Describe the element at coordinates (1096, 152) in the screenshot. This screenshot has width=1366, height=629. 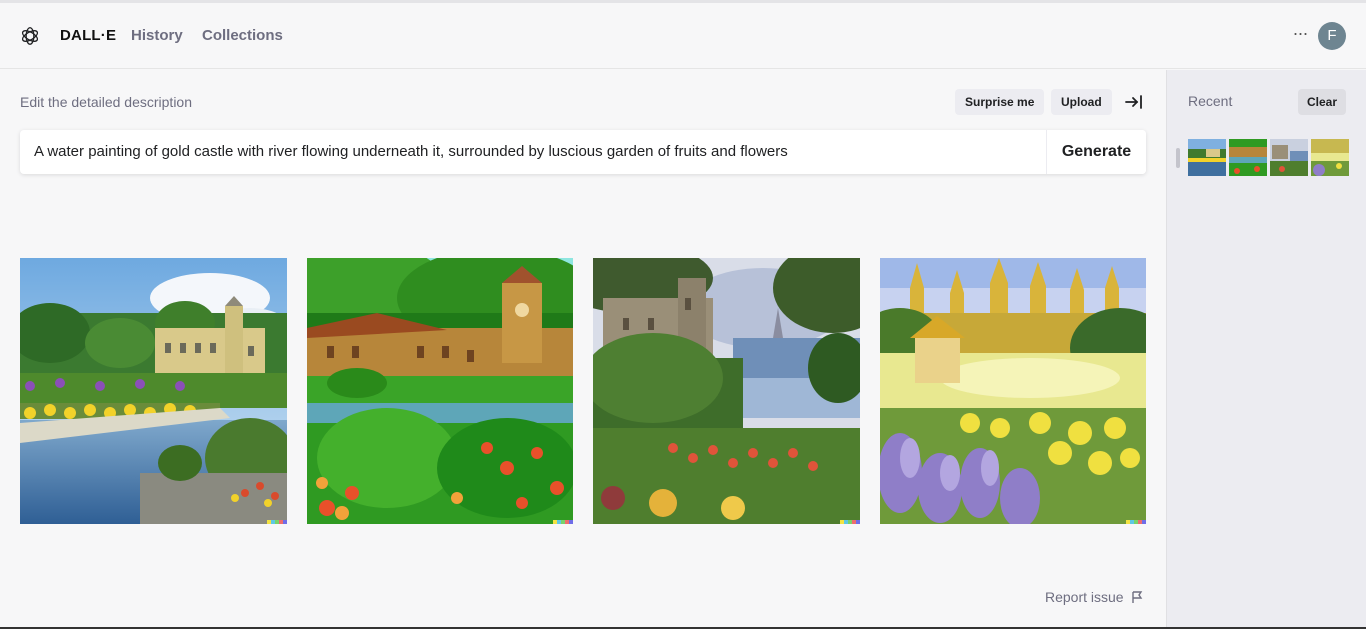
I see `generate-button: Generate` at that location.